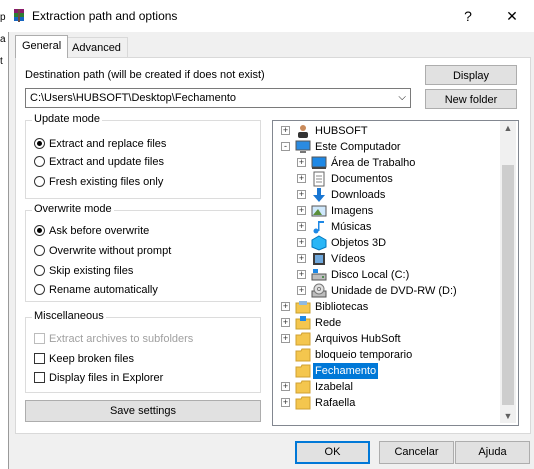  What do you see at coordinates (218, 98) in the screenshot?
I see `destination-path-combobox: C:\Users\HUBSOFT\Desktop\Fechamento ⌵` at bounding box center [218, 98].